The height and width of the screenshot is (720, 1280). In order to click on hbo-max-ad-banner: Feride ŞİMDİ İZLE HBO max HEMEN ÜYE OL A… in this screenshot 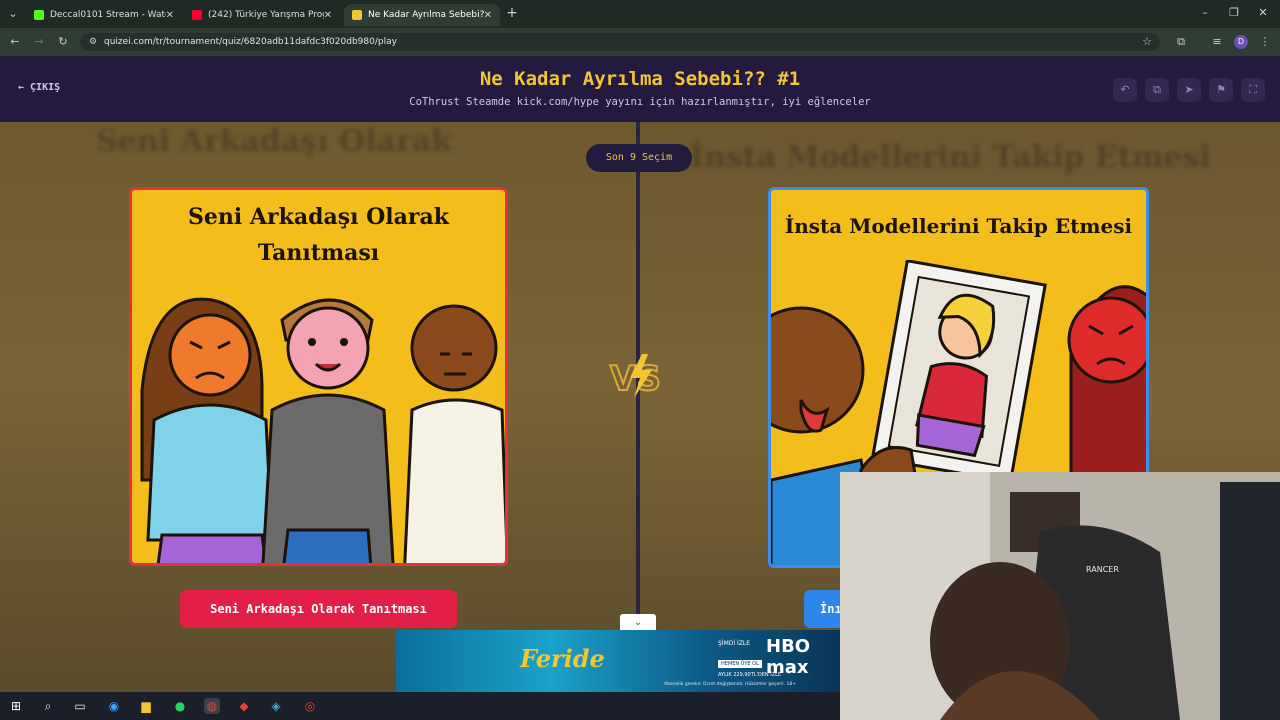, I will do `click(618, 661)`.